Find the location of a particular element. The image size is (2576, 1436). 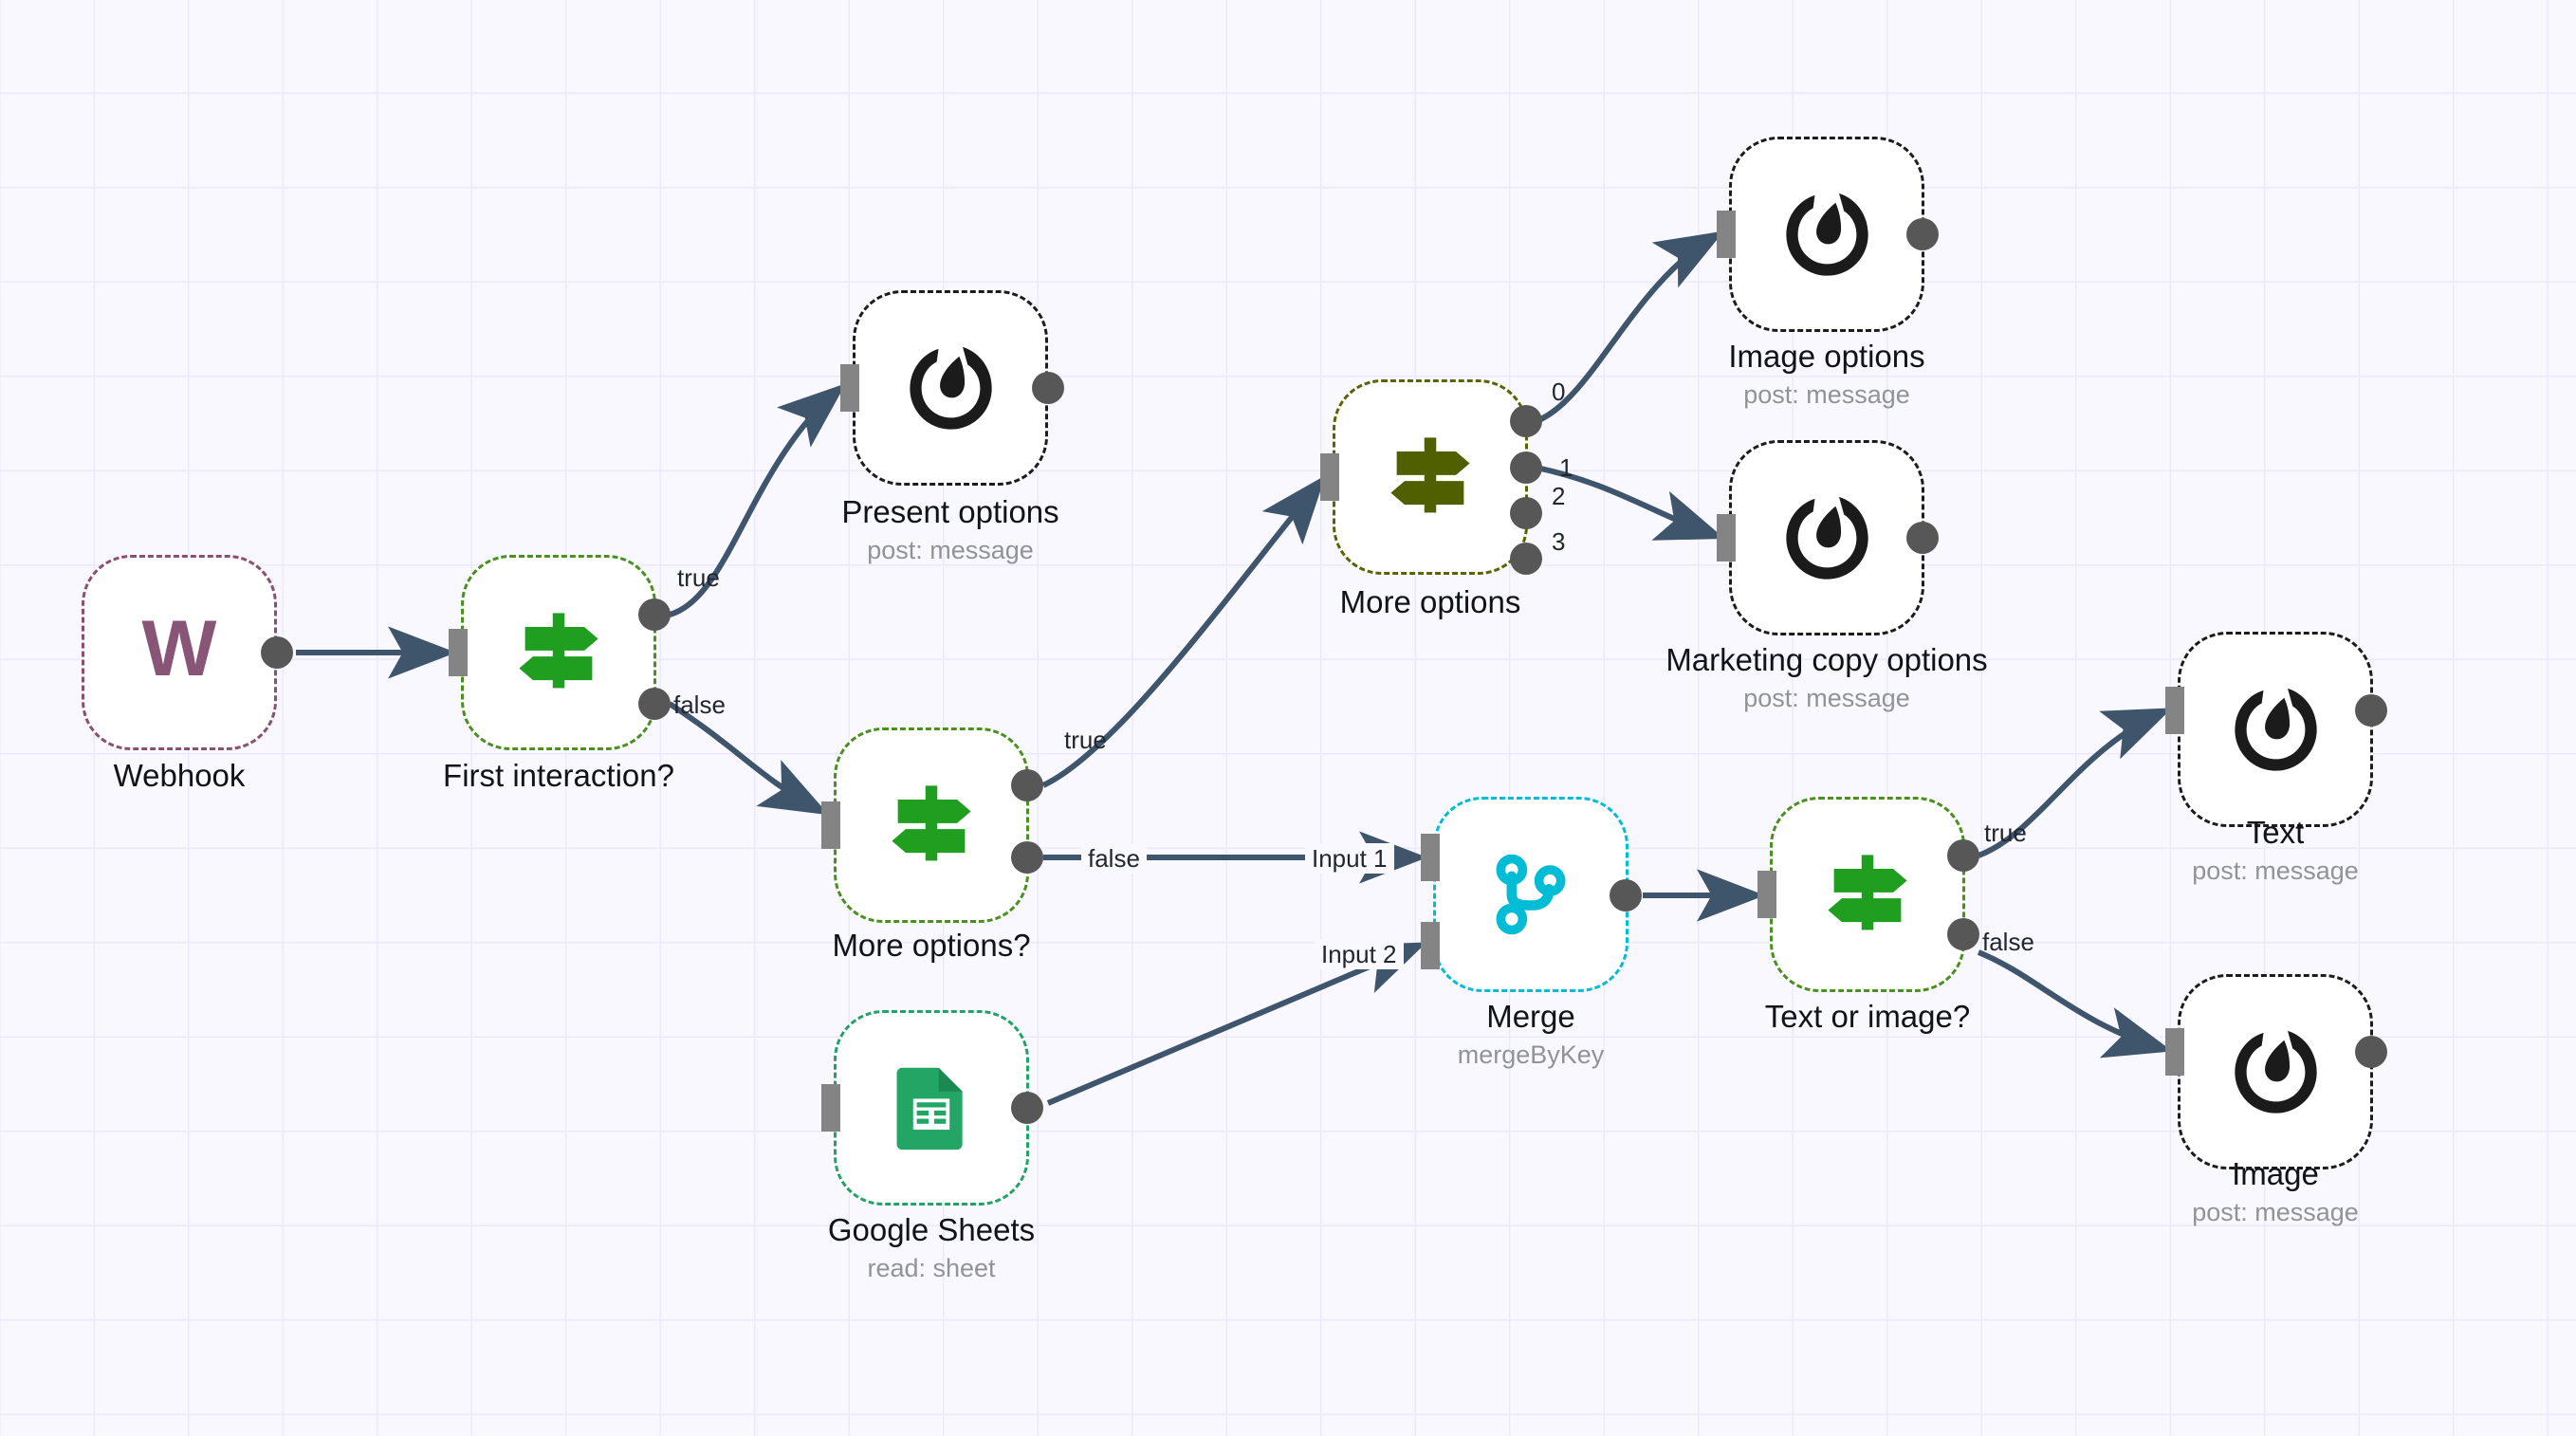

node-image is located at coordinates (2275, 1071).